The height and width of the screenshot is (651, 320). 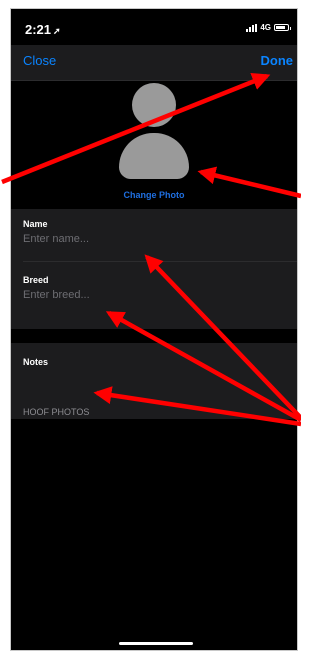 I want to click on avatar-body-shape, so click(x=154, y=156).